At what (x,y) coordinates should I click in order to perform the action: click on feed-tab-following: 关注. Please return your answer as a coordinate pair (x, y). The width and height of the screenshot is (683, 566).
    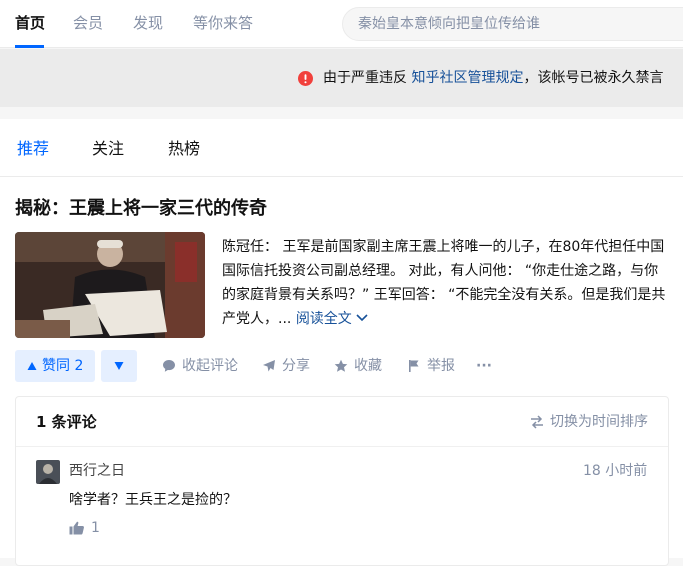
    Looking at the image, I should click on (108, 149).